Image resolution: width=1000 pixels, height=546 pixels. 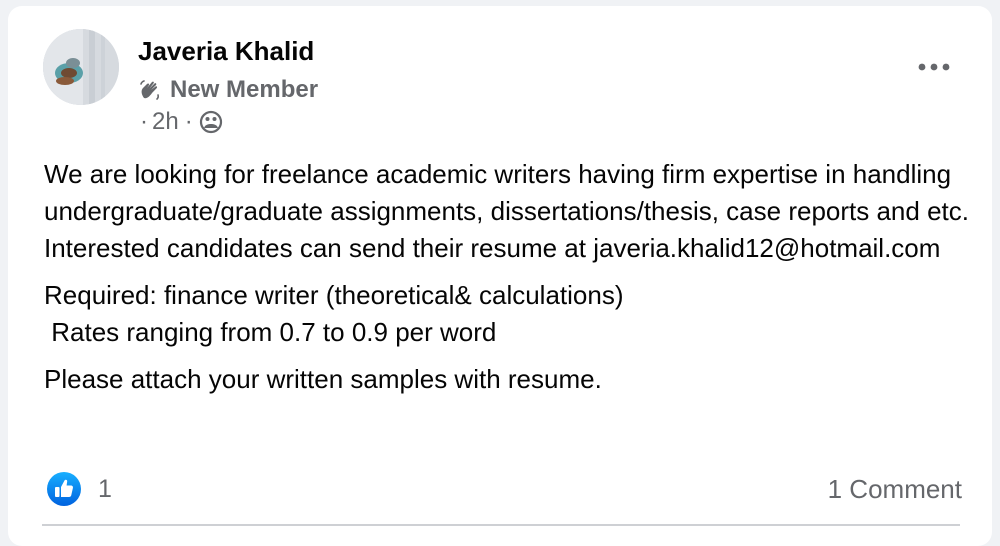 What do you see at coordinates (895, 489) in the screenshot?
I see `comment-count-link: 1 Comment` at bounding box center [895, 489].